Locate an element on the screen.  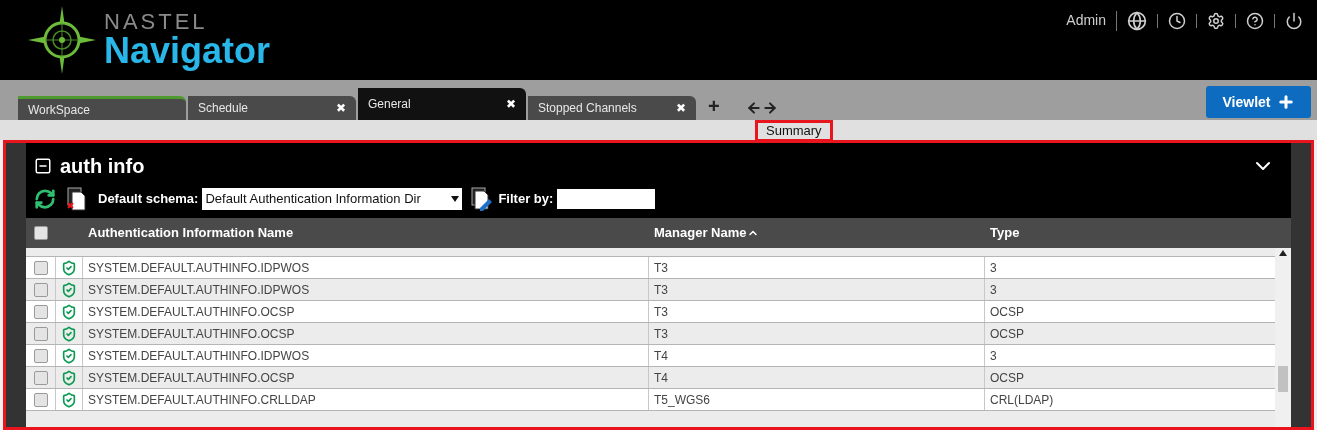
filter-label: Filter by: is located at coordinates (526, 199).